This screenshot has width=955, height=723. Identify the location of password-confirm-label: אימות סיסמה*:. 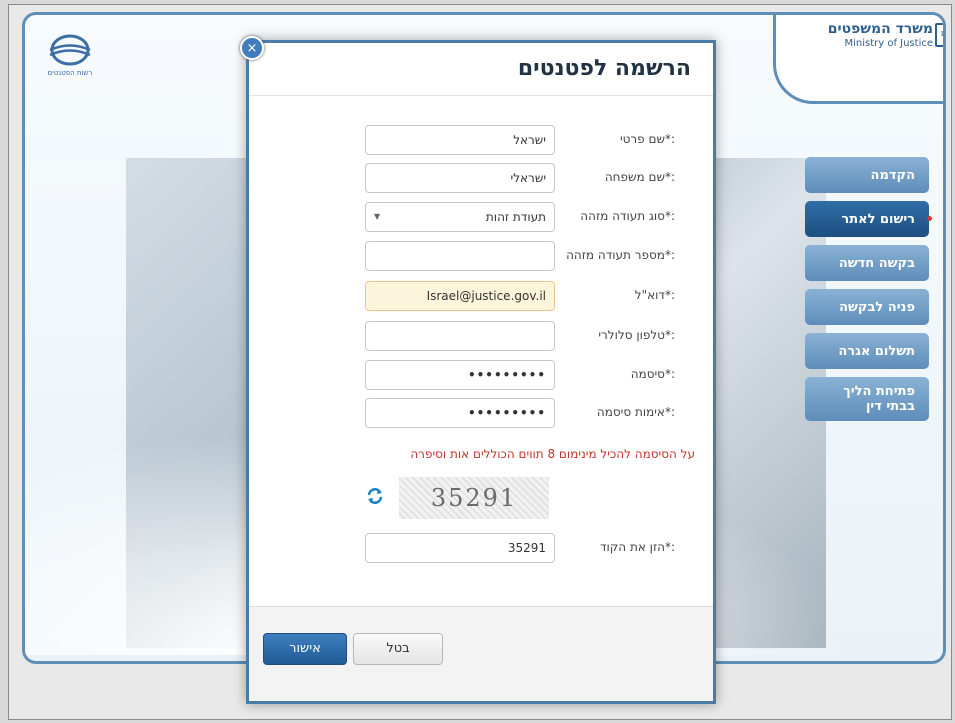
(610, 412).